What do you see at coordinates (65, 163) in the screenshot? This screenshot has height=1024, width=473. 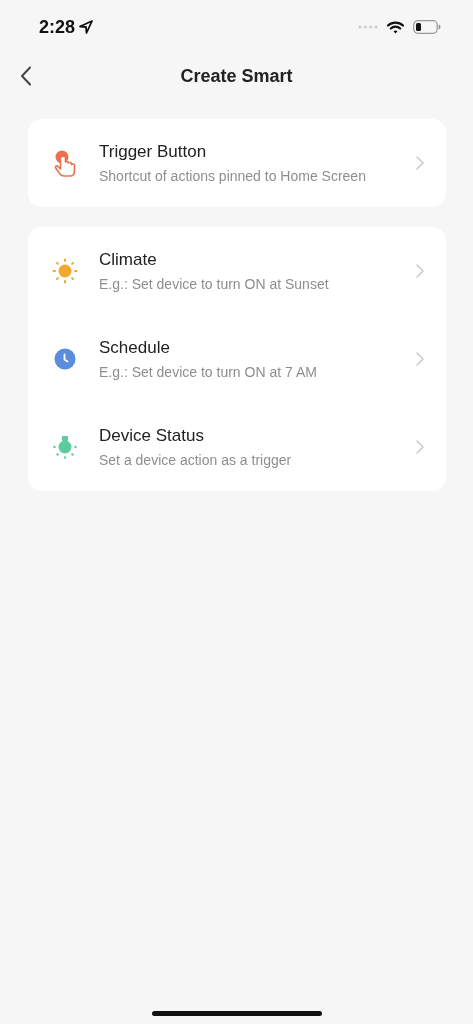 I see `hand-pointer-icon` at bounding box center [65, 163].